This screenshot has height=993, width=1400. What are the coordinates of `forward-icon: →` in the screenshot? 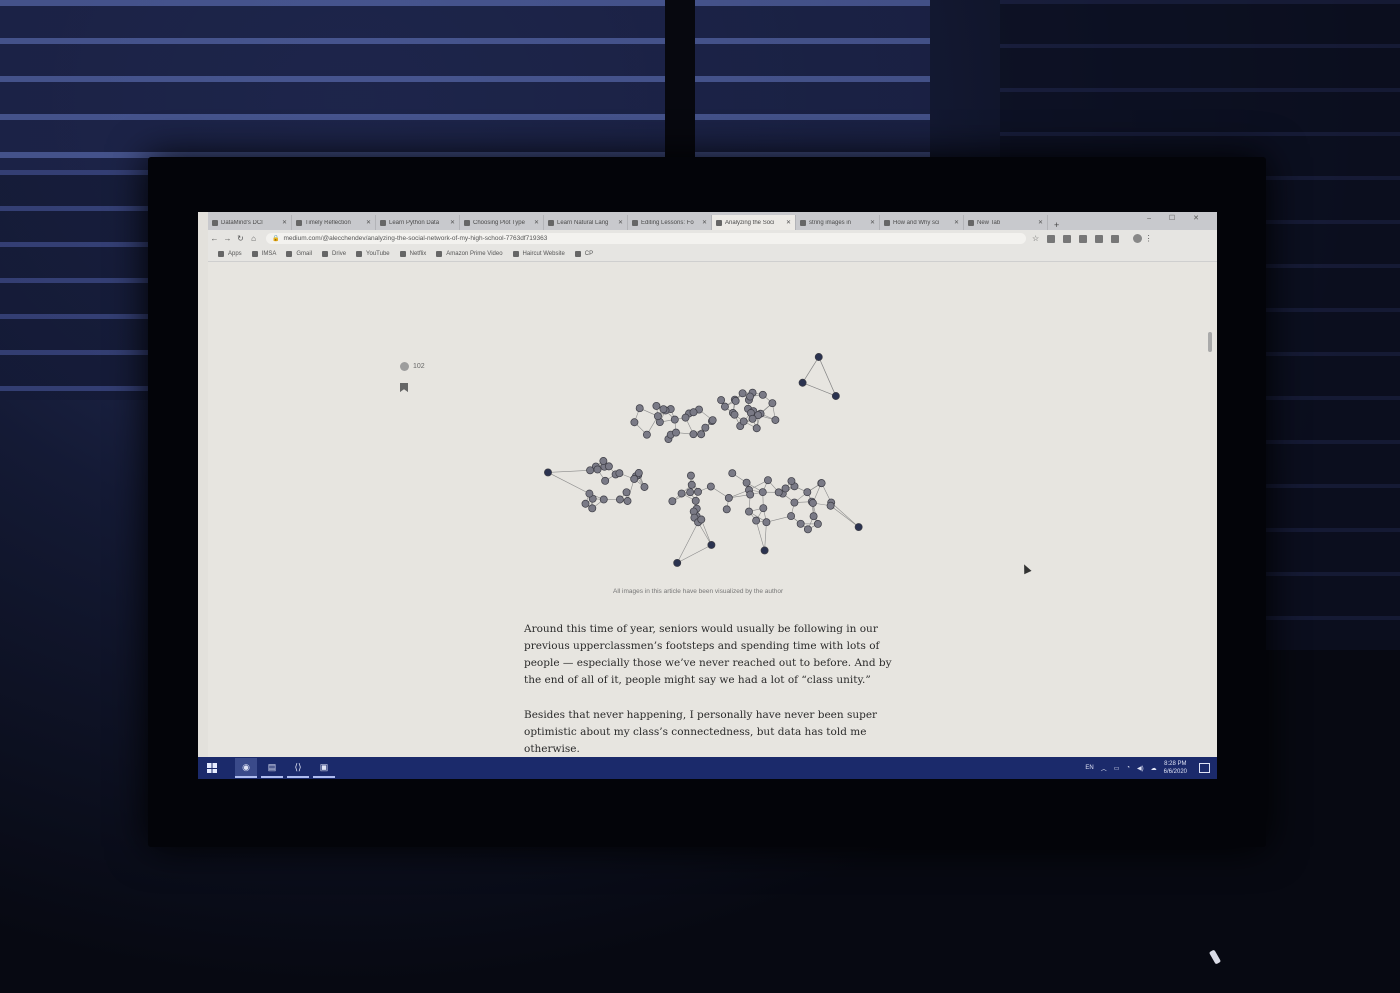 It's located at (227, 238).